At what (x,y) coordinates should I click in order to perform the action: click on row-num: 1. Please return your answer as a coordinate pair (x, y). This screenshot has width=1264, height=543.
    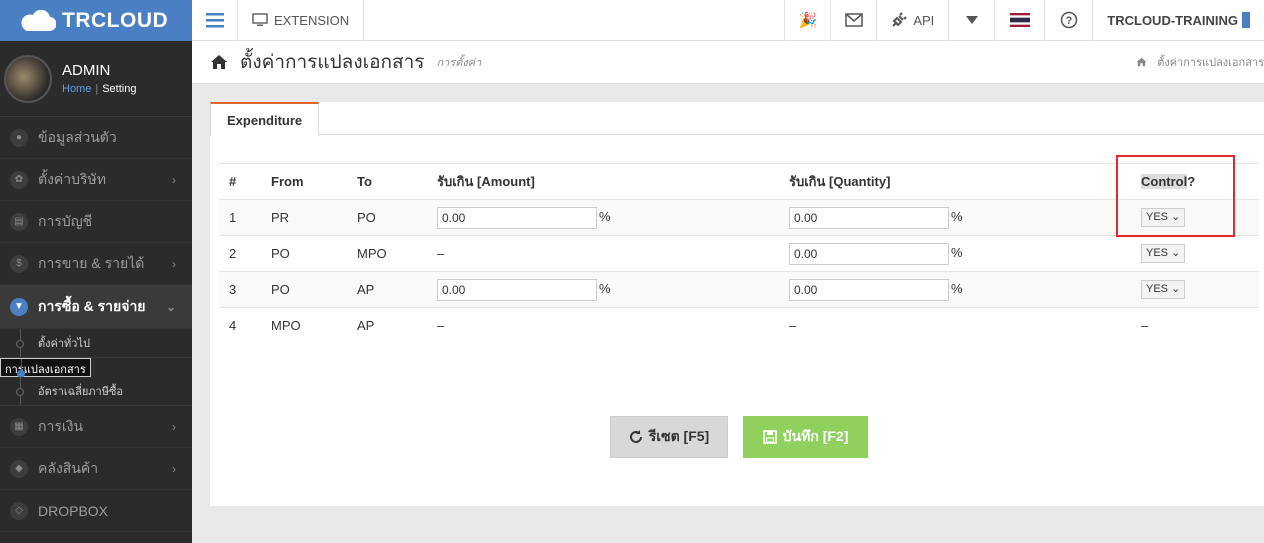
    Looking at the image, I should click on (240, 217).